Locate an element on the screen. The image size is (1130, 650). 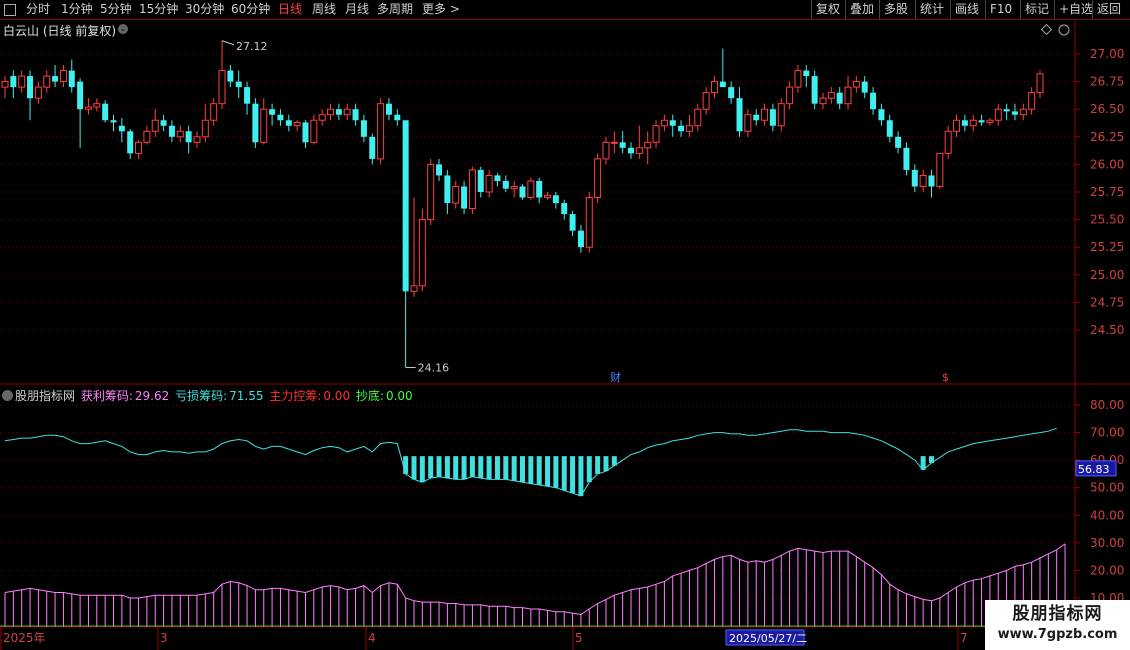
price-tick-label: 25.00 is located at coordinates (1107, 275).